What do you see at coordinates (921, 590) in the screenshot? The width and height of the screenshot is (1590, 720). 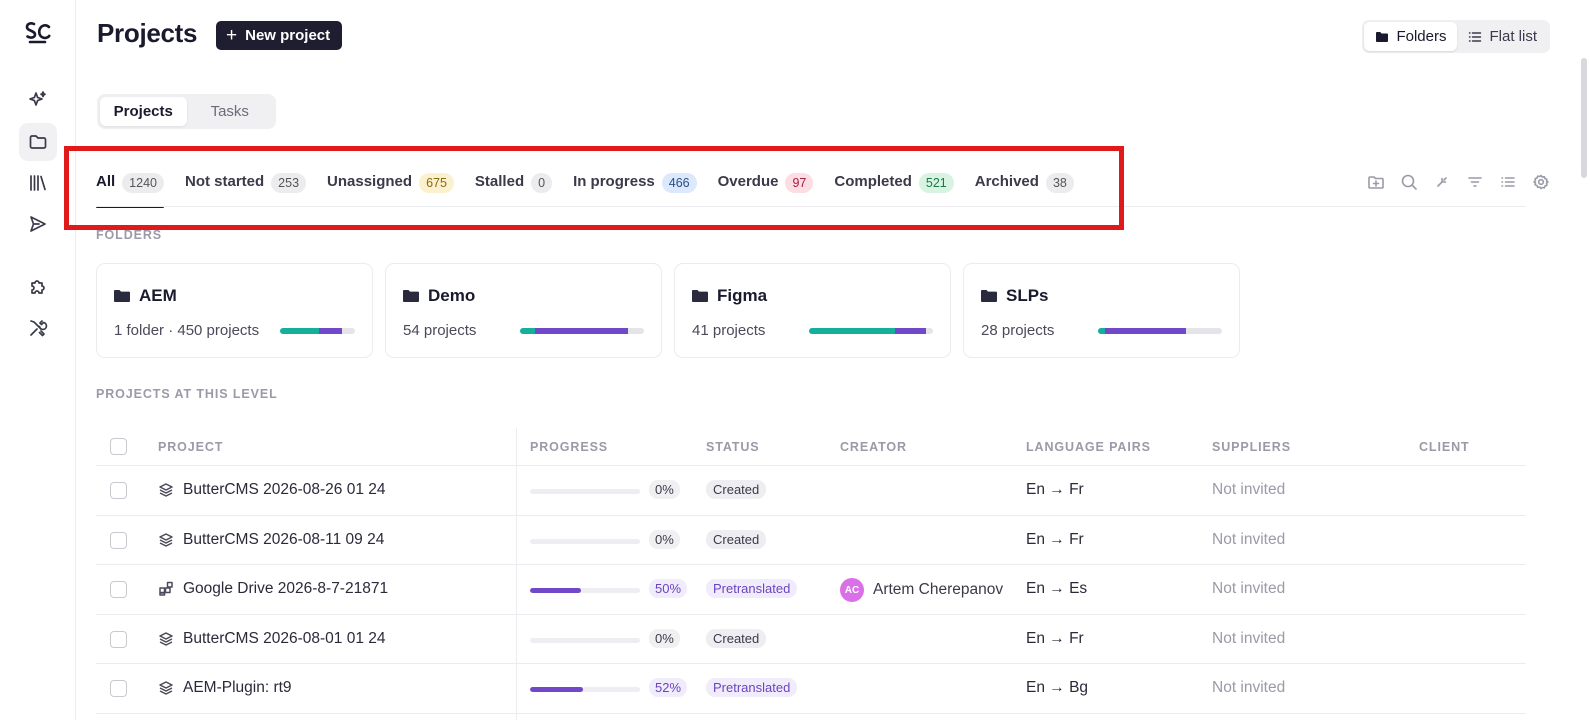 I see `creator-cell: AC Artem Cherepanov` at bounding box center [921, 590].